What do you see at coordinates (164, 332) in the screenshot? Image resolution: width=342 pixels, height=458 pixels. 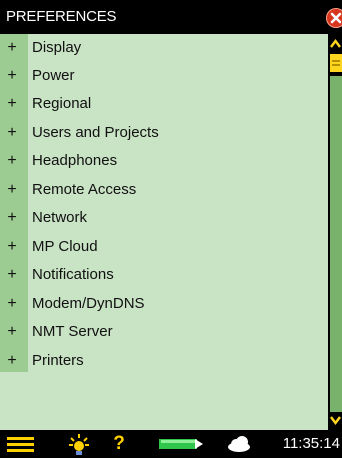 I see `list-item-nmt-server: + NMT Server` at bounding box center [164, 332].